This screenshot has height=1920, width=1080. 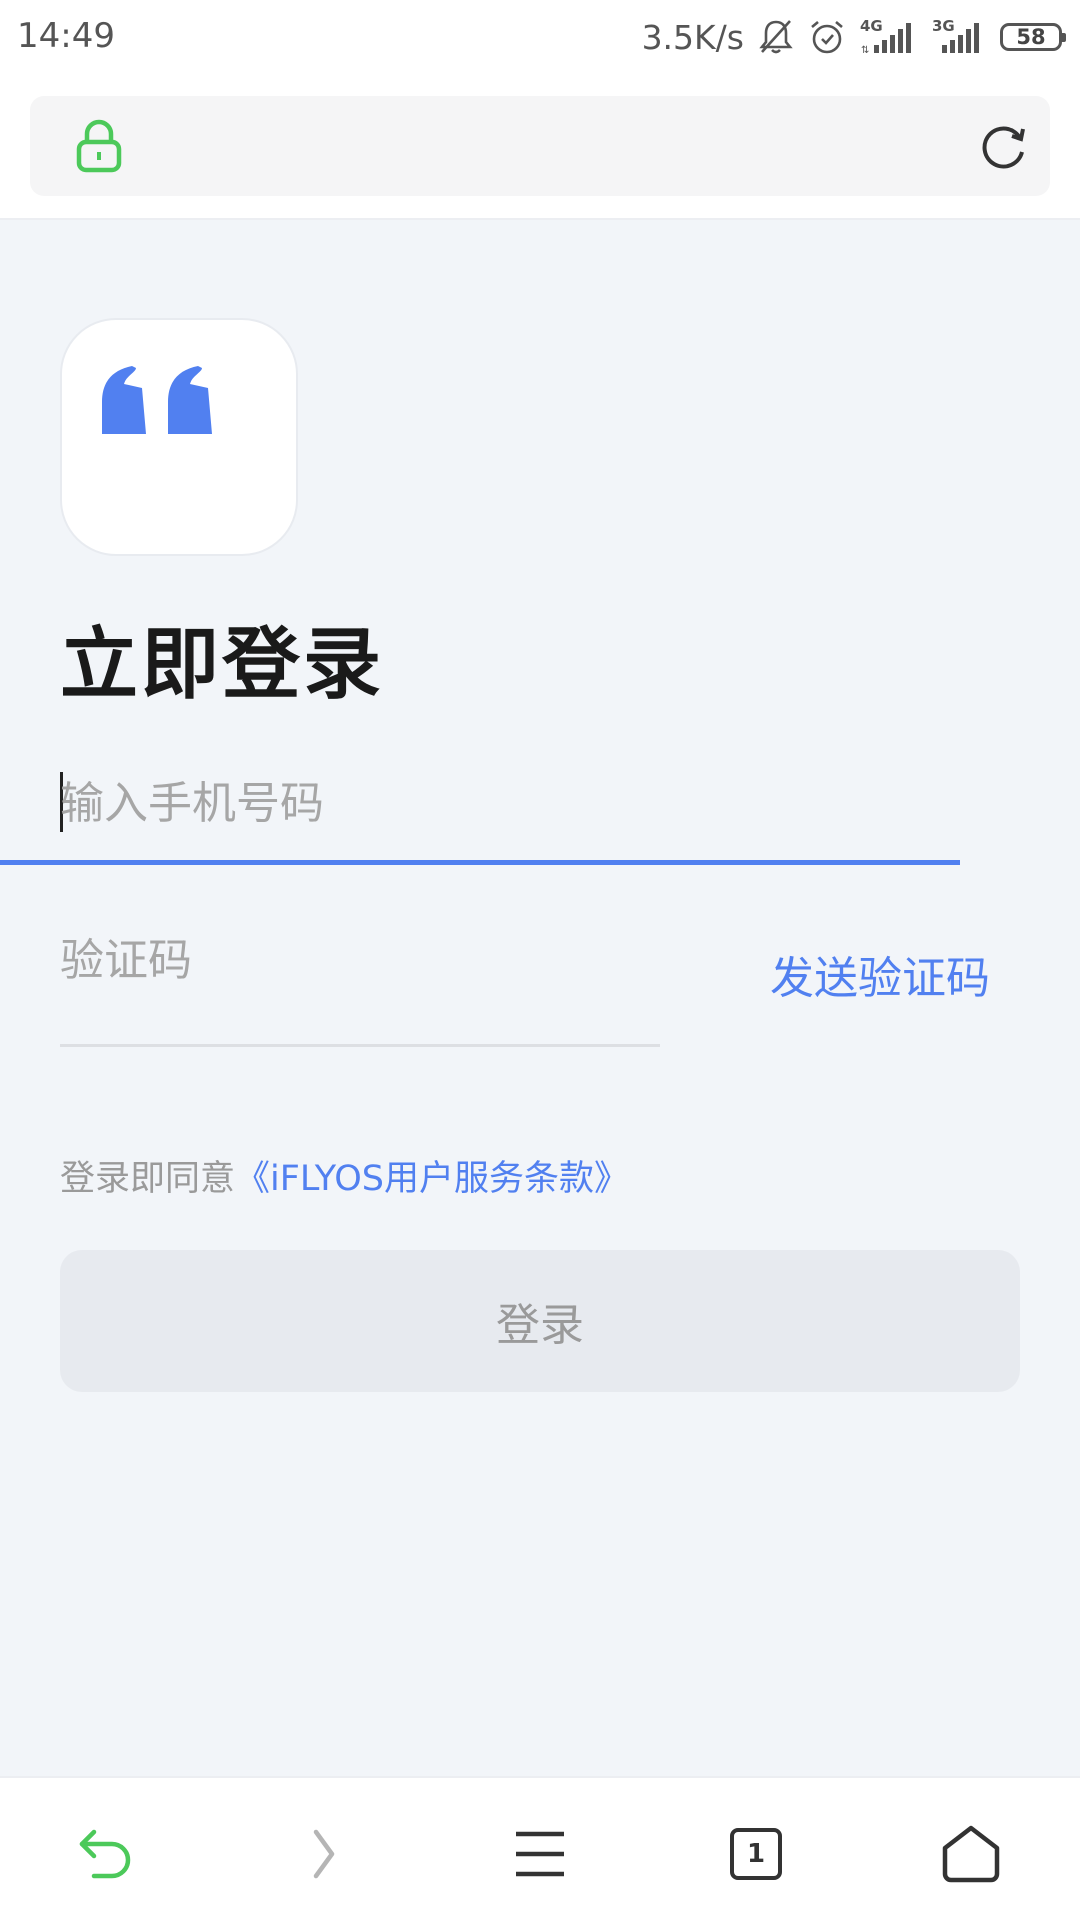 What do you see at coordinates (66, 36) in the screenshot?
I see `status-time: 14:49` at bounding box center [66, 36].